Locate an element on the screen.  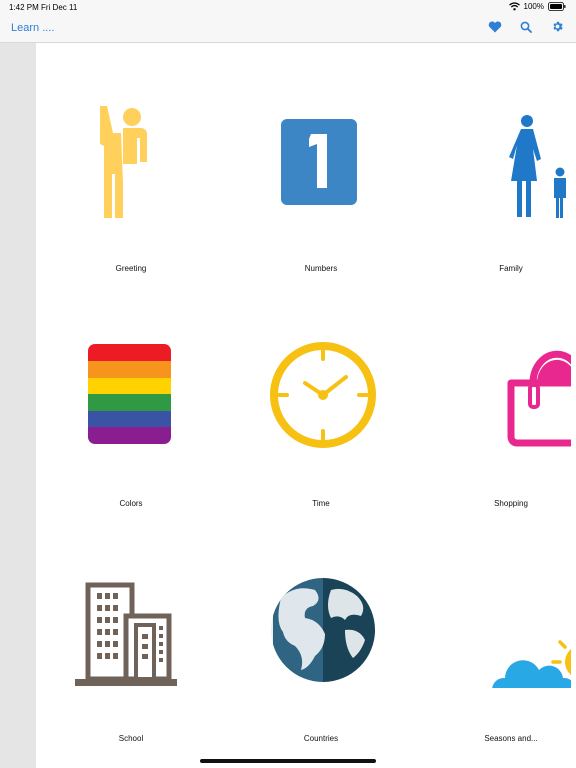
number-one-icon is located at coordinates (321, 158).